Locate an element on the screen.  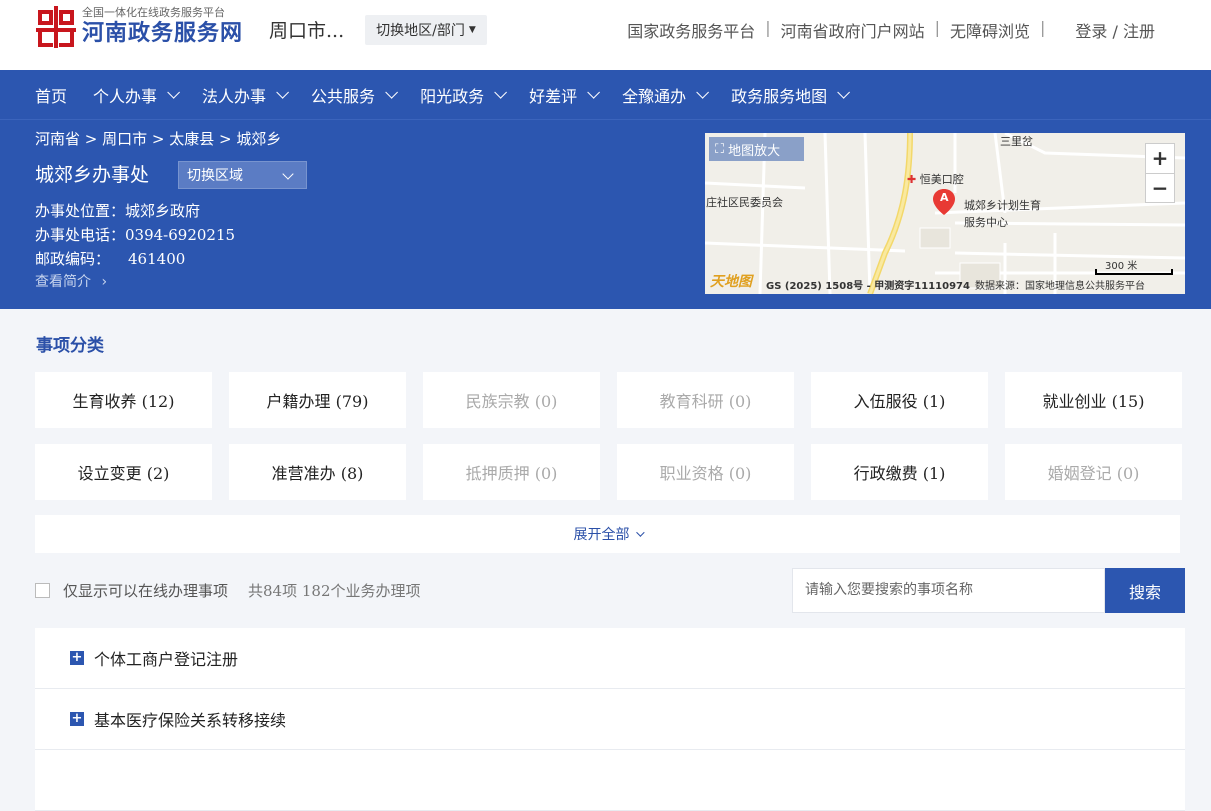
category-item: 行政缴费 (1) is located at coordinates (899, 472).